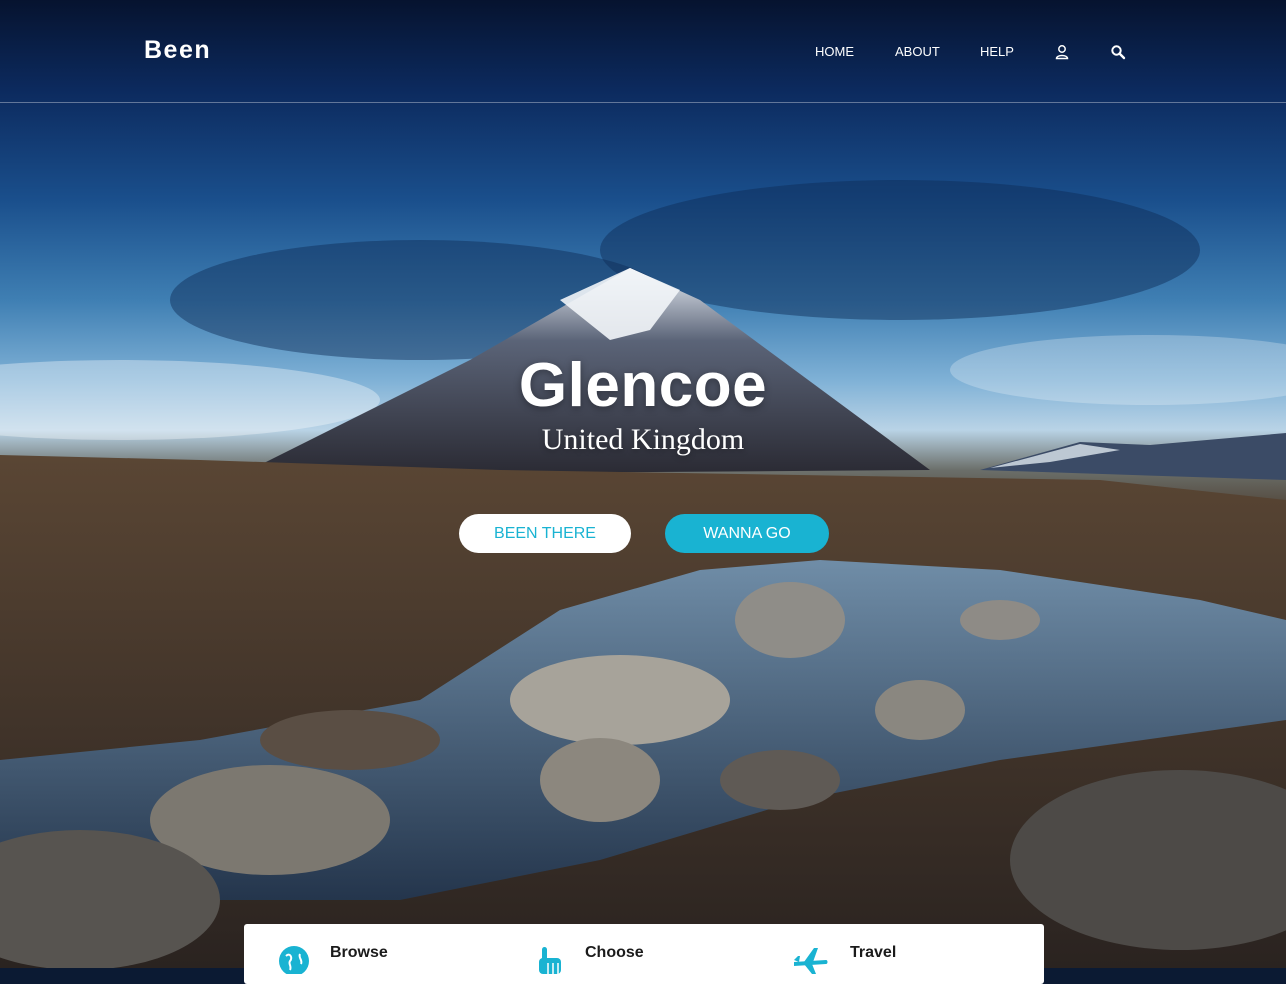 This screenshot has height=984, width=1286. I want to click on destination-country: United Kingdom, so click(643, 439).